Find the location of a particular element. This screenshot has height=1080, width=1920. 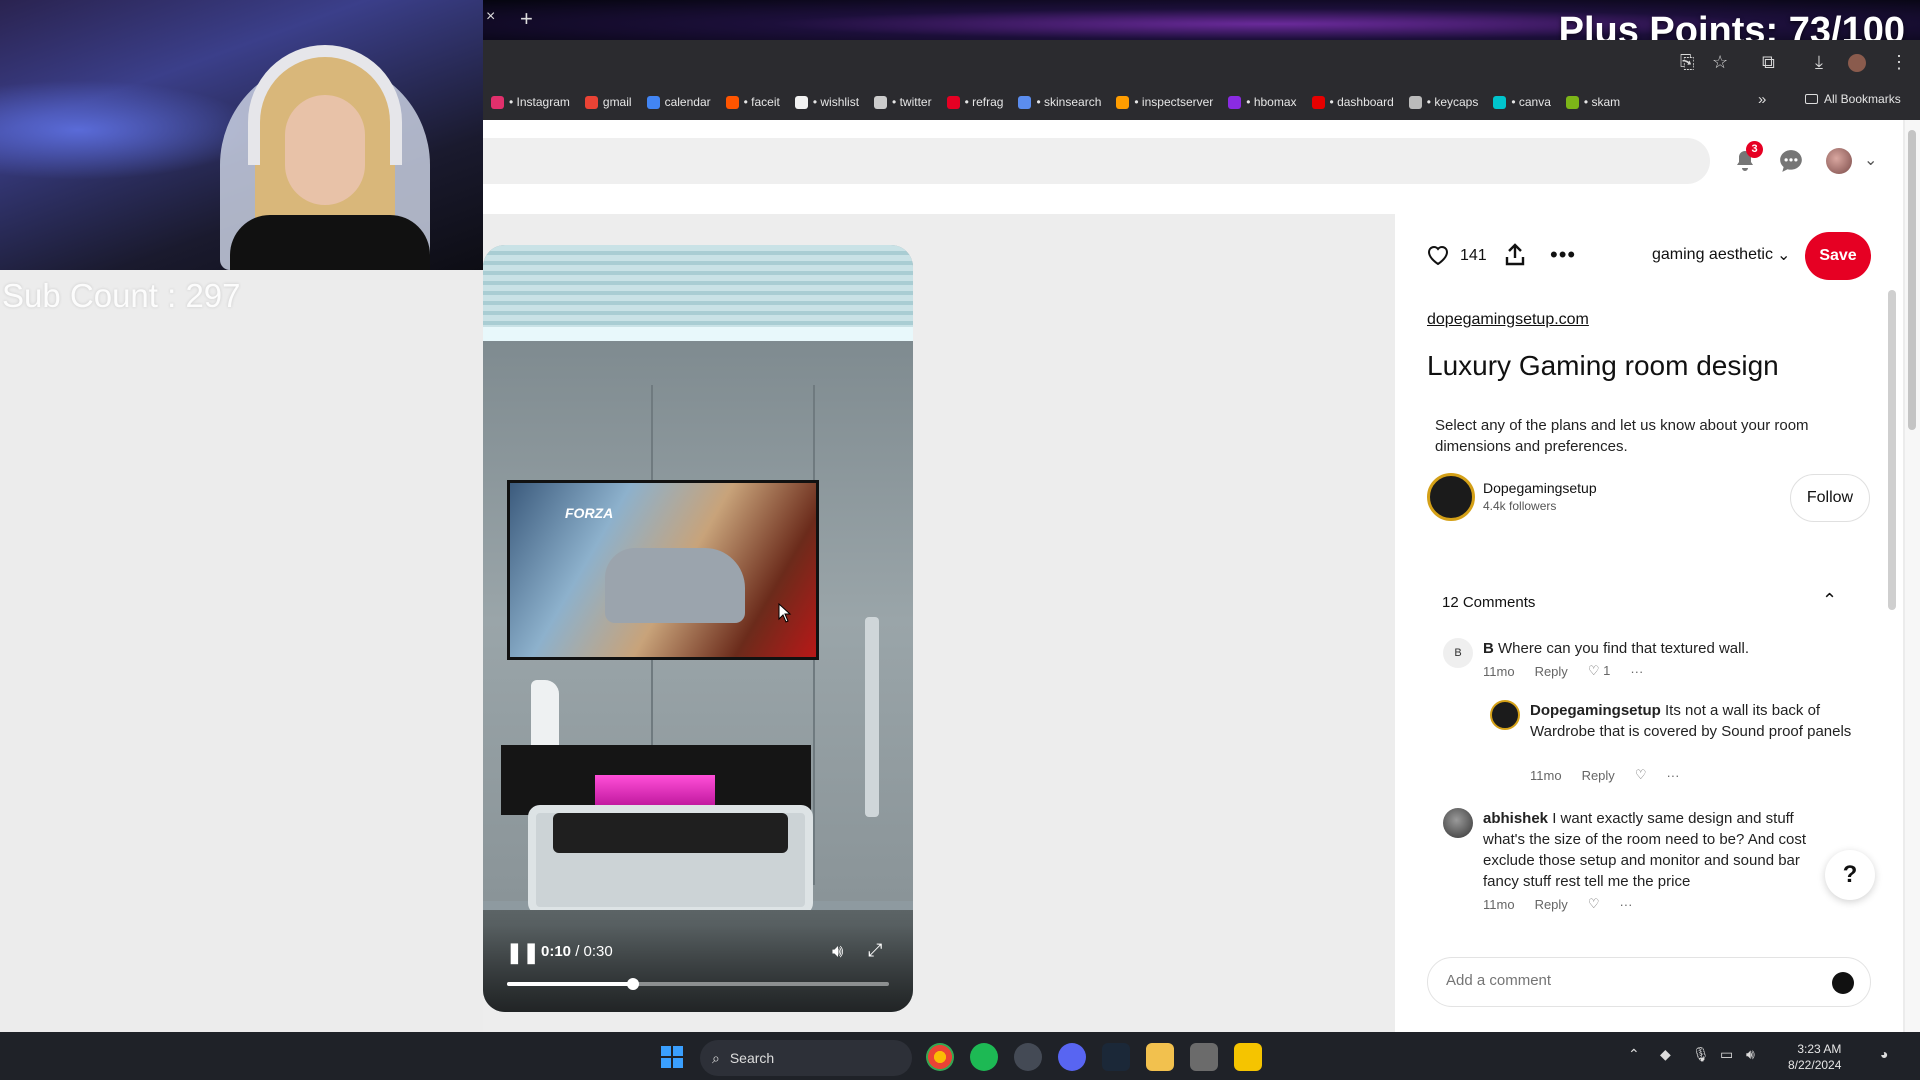

file-explorer-taskbar-icon is located at coordinates (1160, 1057).